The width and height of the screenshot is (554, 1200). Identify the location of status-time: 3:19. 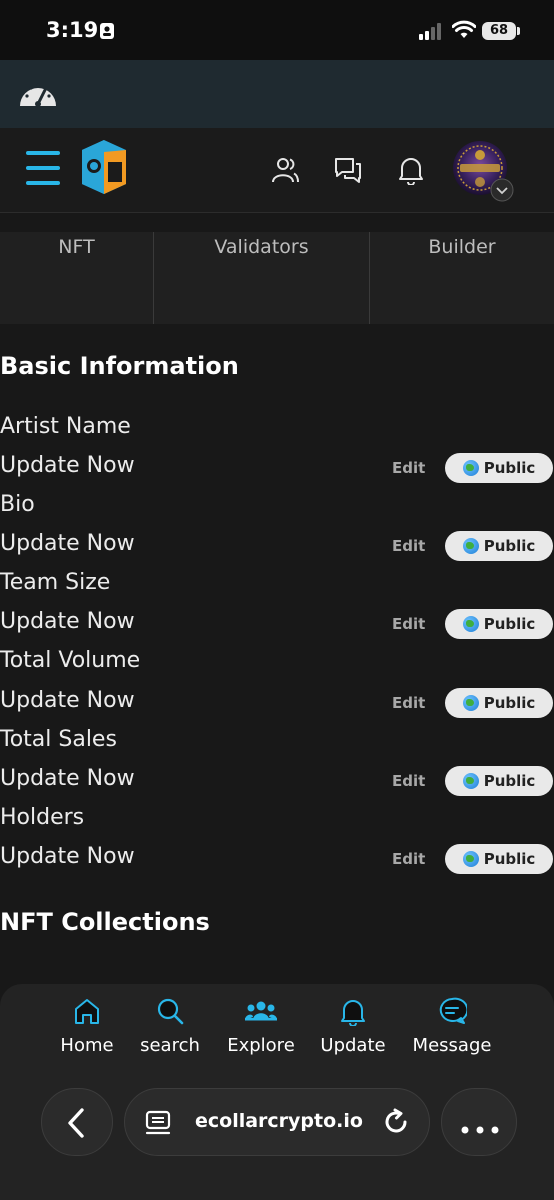
(72, 30).